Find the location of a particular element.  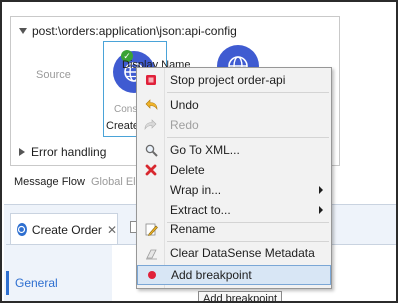

tab-create-order: Create Order ✕ is located at coordinates (64, 229).